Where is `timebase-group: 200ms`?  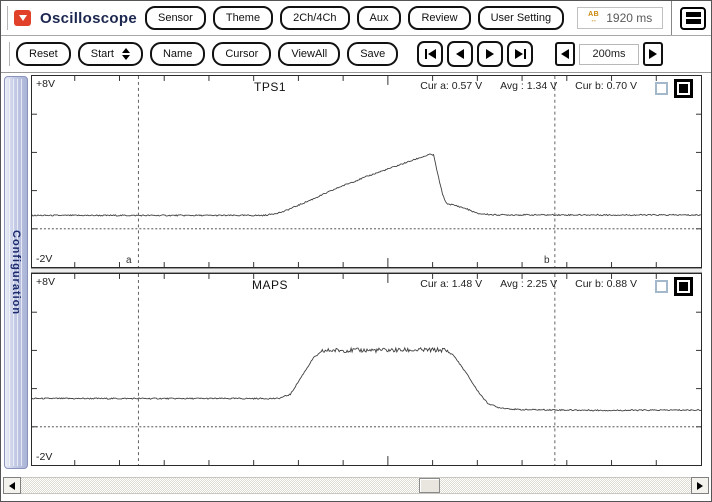
timebase-group: 200ms is located at coordinates (609, 54).